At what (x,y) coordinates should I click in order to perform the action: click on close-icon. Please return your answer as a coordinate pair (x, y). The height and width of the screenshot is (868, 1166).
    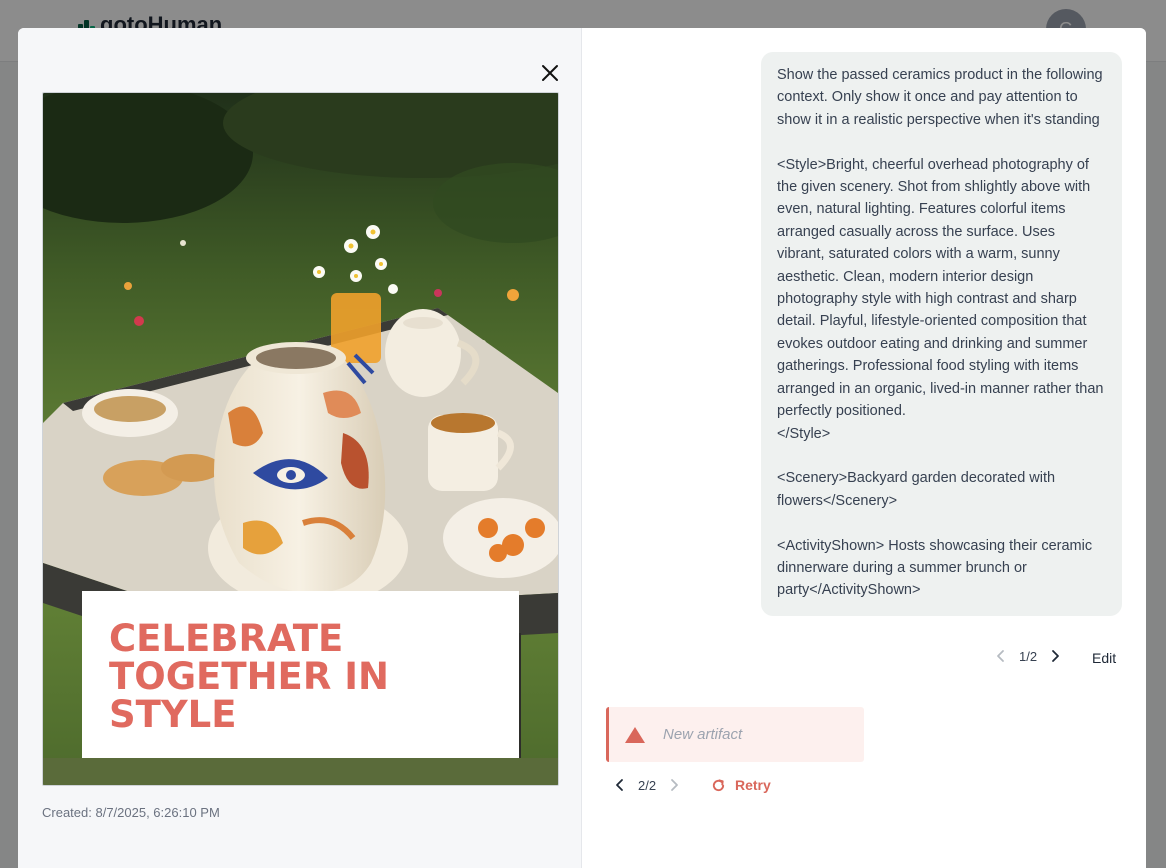
    Looking at the image, I should click on (550, 73).